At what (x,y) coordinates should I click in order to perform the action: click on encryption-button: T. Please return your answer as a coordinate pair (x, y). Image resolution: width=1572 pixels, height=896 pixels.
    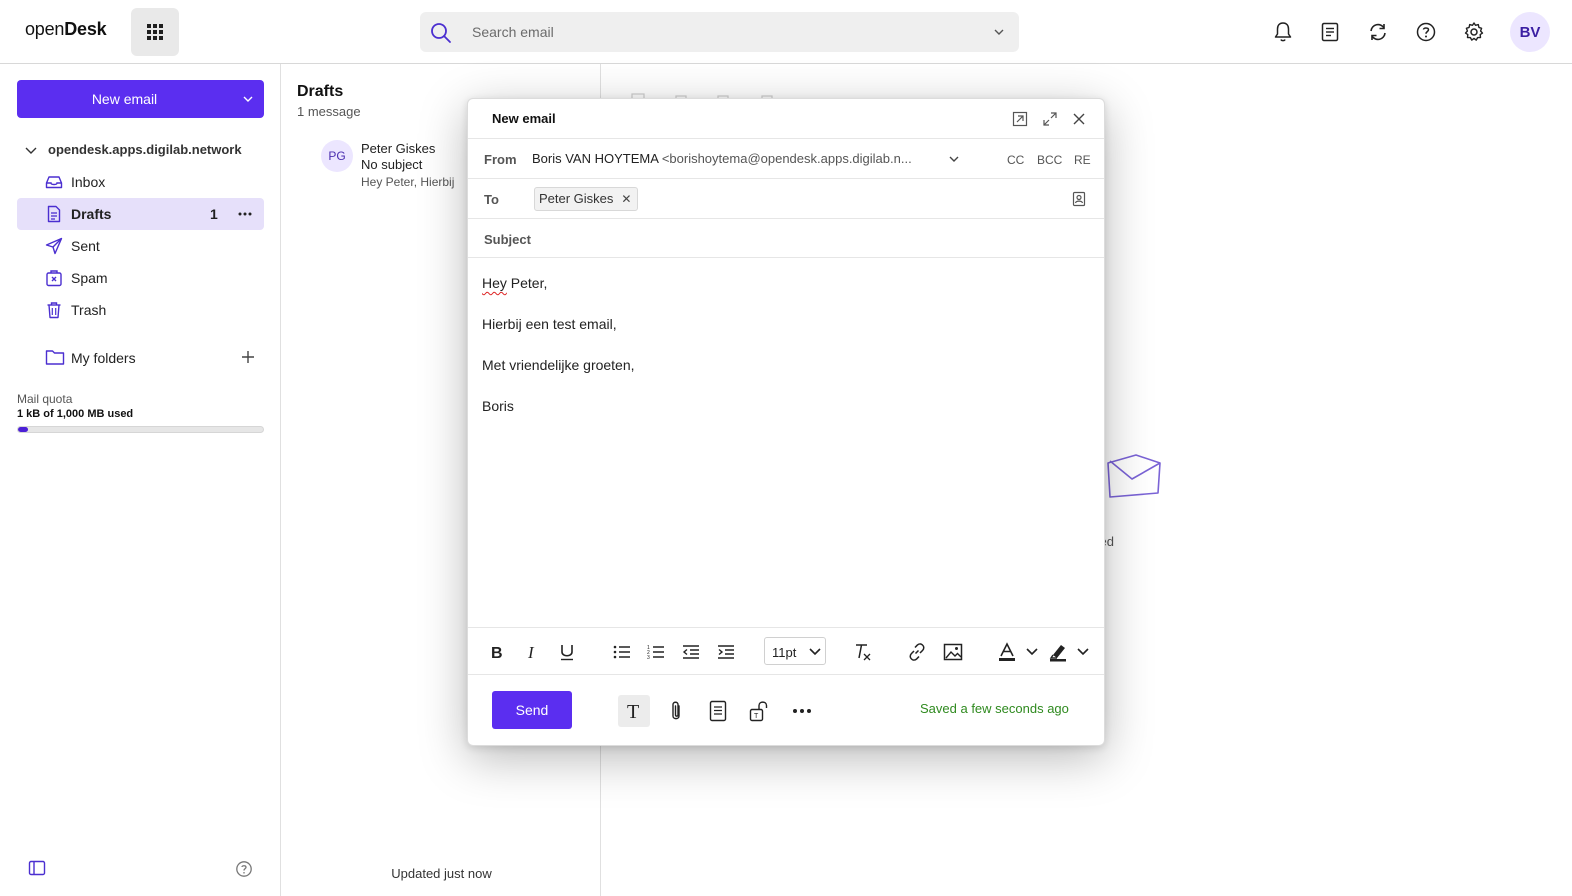
    Looking at the image, I should click on (759, 711).